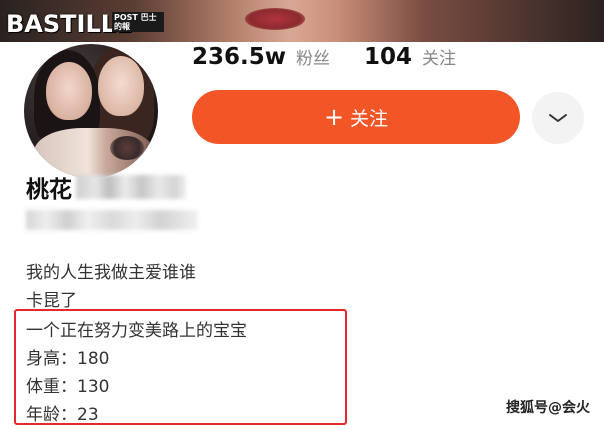 This screenshot has height=429, width=604. I want to click on chevron-down-icon, so click(558, 118).